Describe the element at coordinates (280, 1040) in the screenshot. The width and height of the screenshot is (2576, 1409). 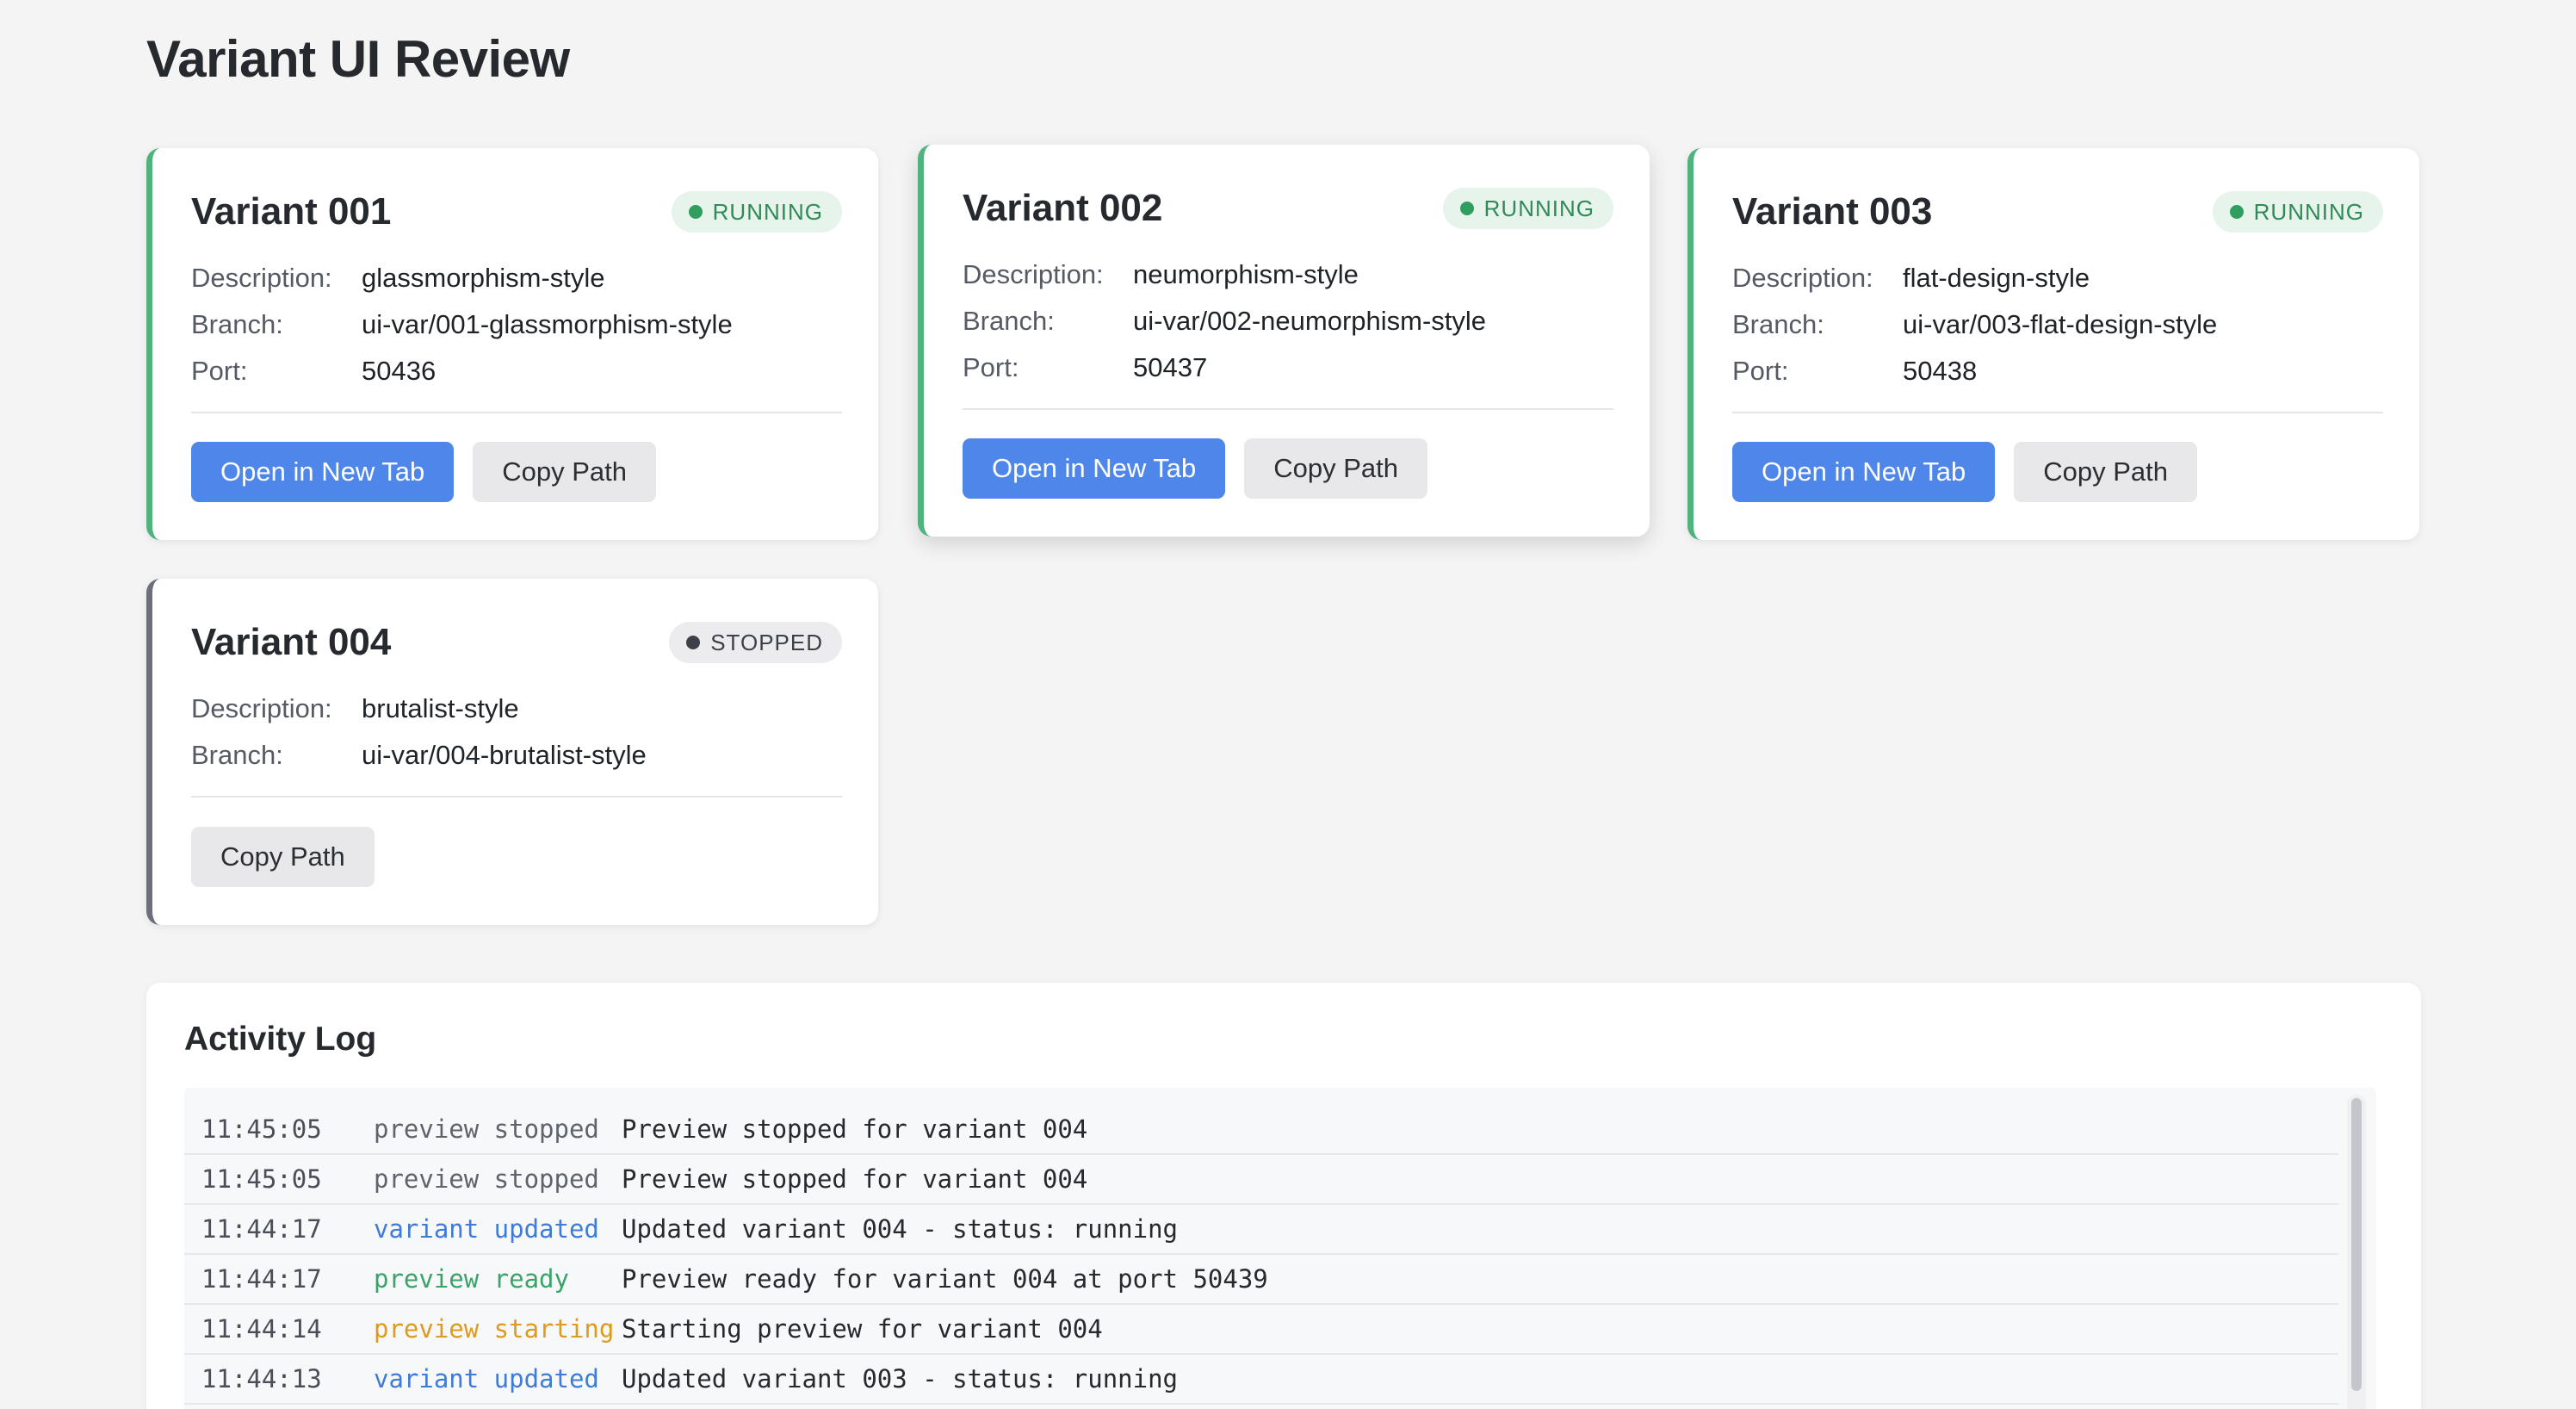
I see `activity-log-title: Activity Log` at that location.